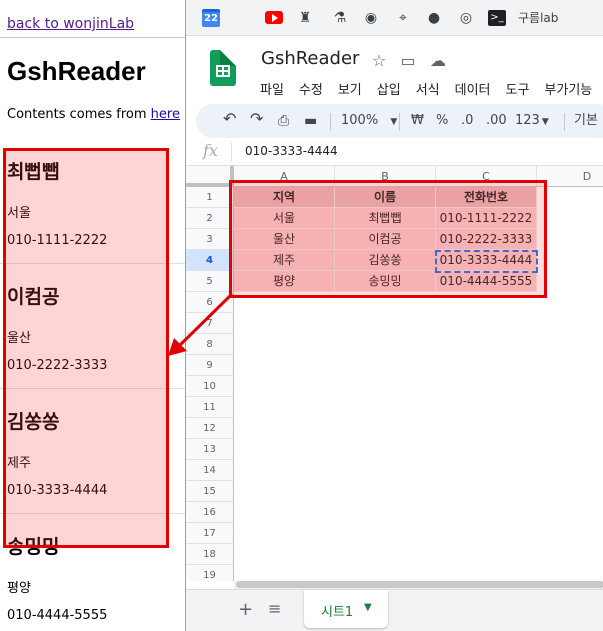  I want to click on terminal-icon: >_, so click(497, 18).